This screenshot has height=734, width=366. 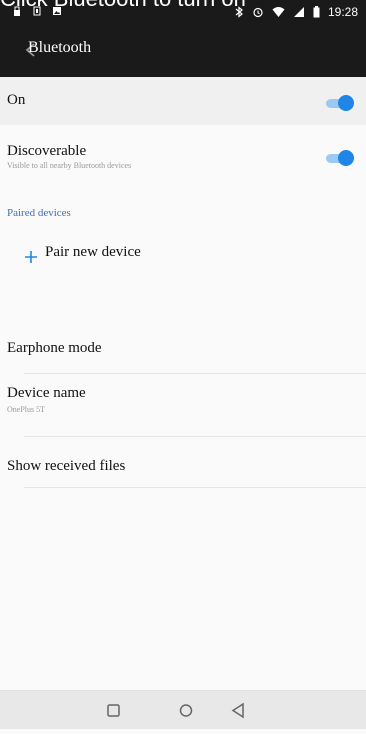 What do you see at coordinates (31, 257) in the screenshot?
I see `plus-icon` at bounding box center [31, 257].